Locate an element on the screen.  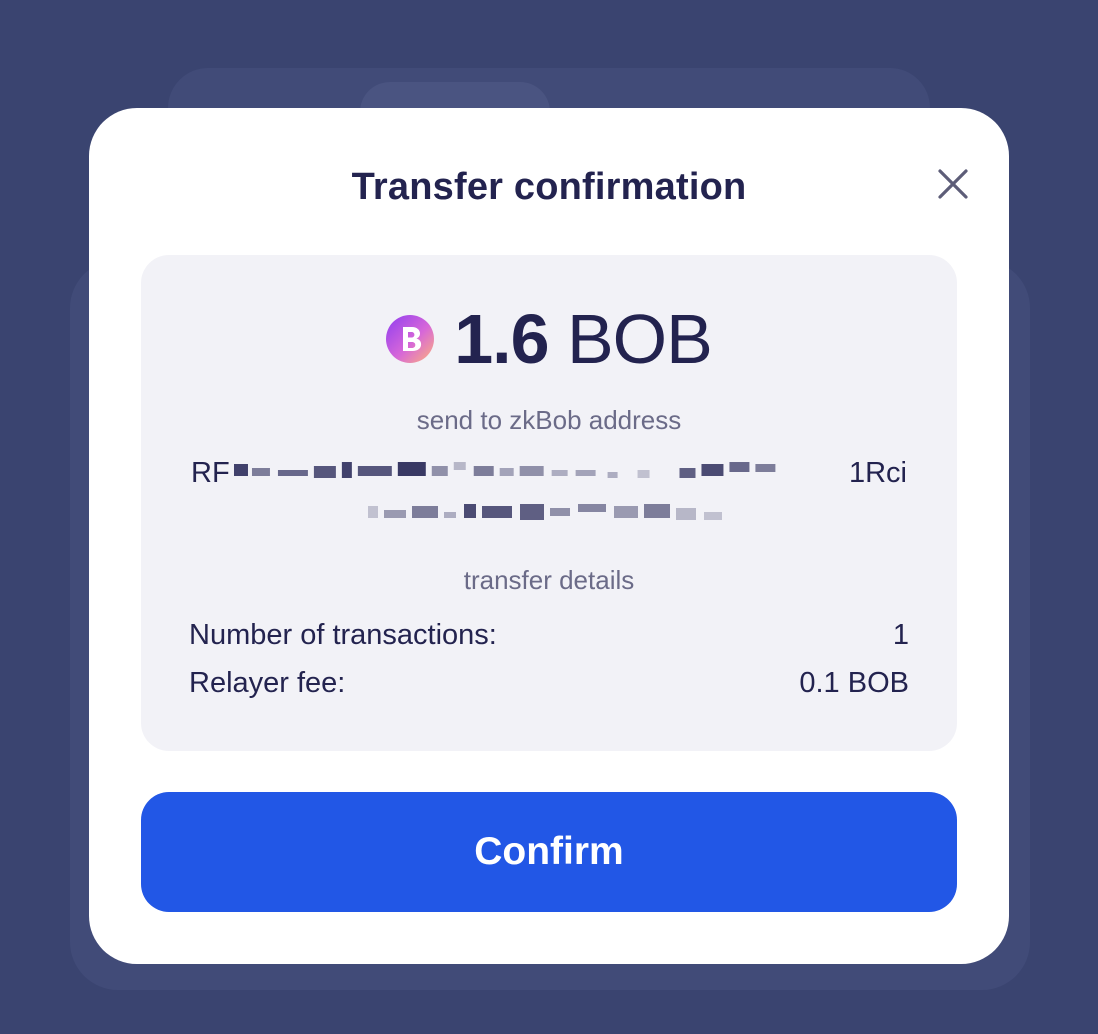
address-line-1: RF 1Rci is located at coordinates (549, 473).